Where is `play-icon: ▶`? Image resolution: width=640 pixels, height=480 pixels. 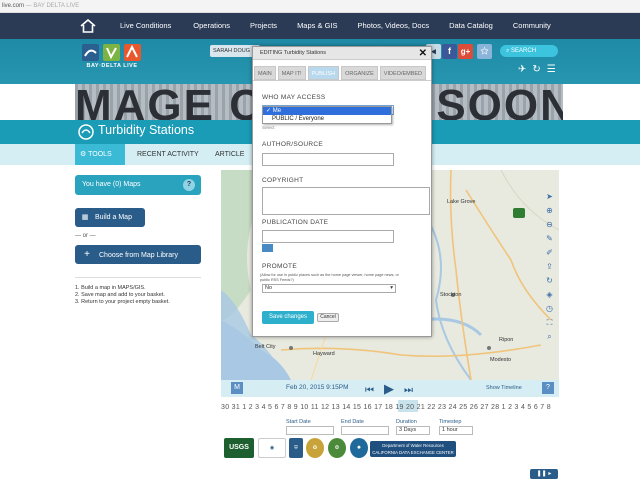
play-icon: ▶ is located at coordinates (394, 388).